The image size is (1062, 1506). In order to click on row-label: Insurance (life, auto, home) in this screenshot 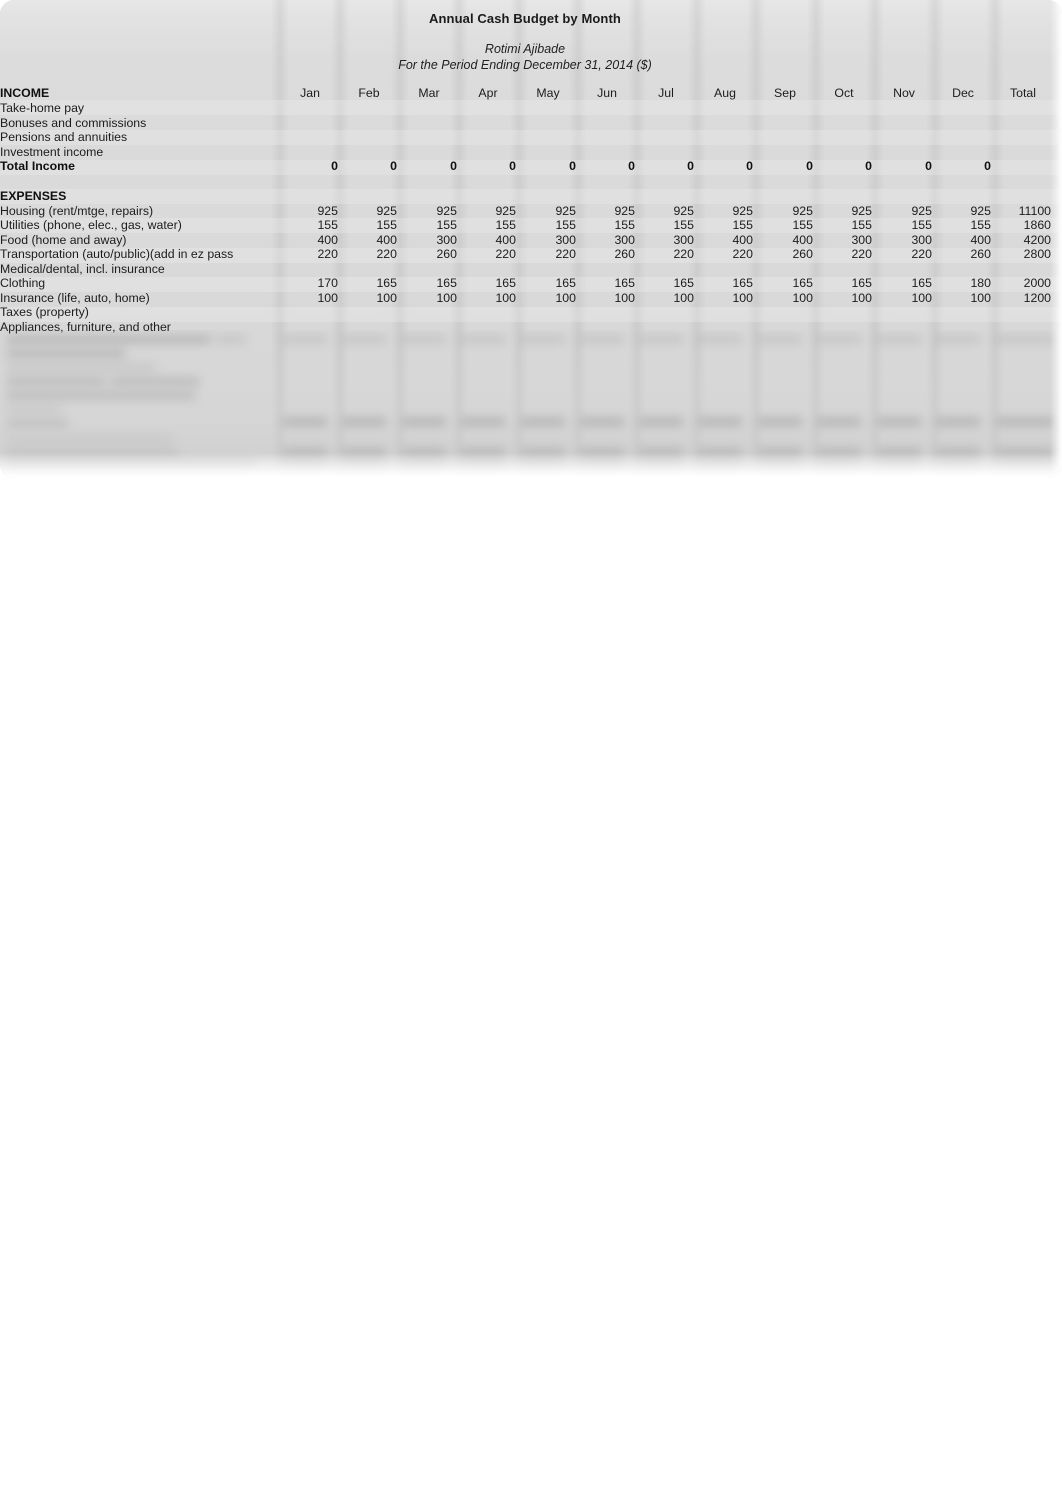, I will do `click(75, 297)`.